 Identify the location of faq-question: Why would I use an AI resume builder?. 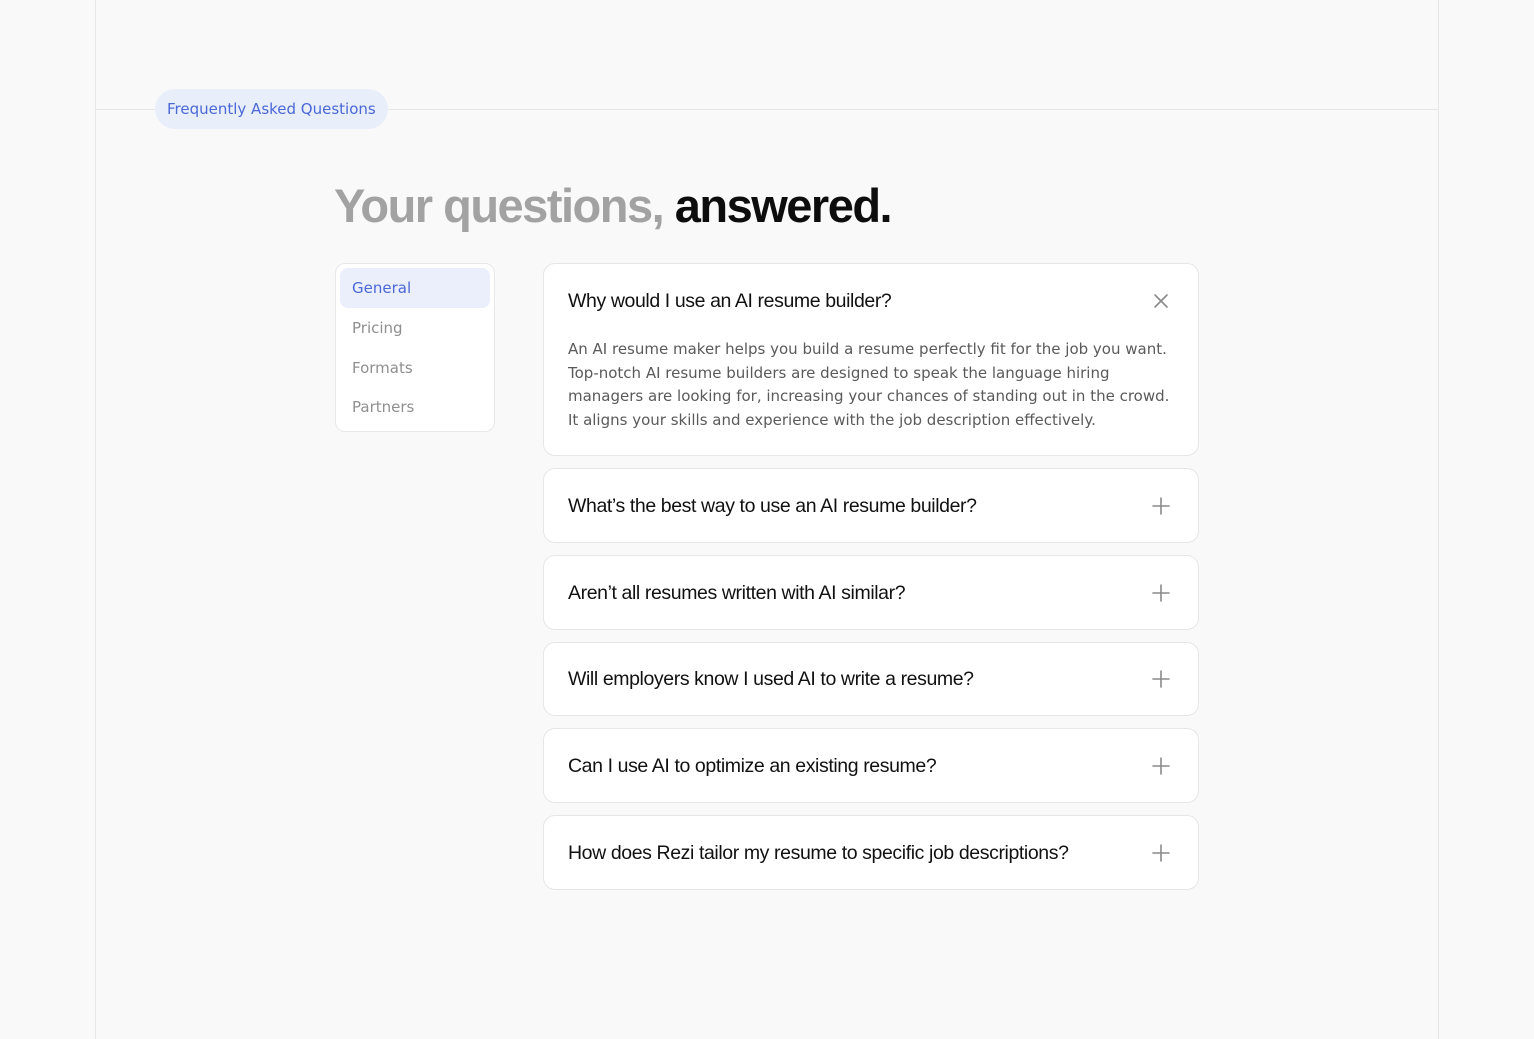
(853, 301).